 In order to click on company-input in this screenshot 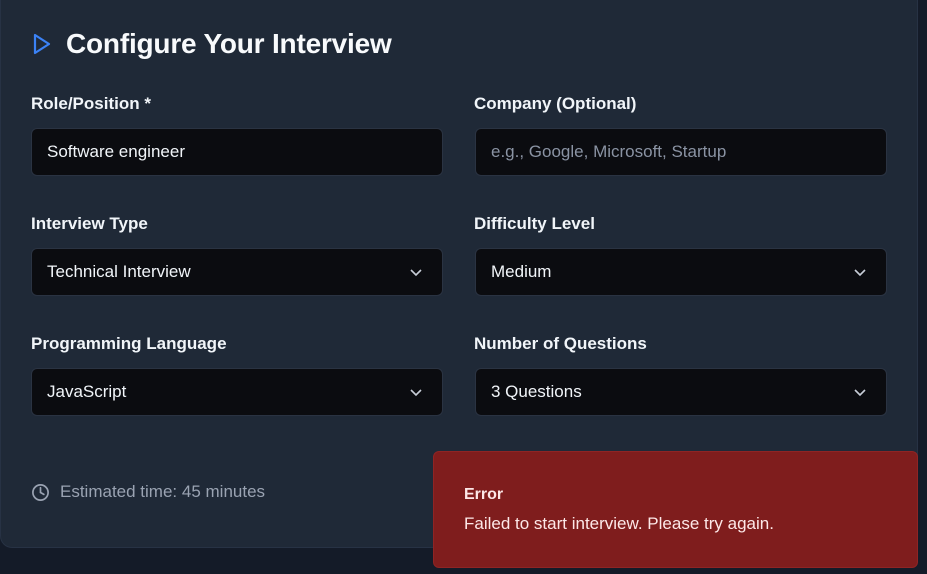, I will do `click(681, 152)`.